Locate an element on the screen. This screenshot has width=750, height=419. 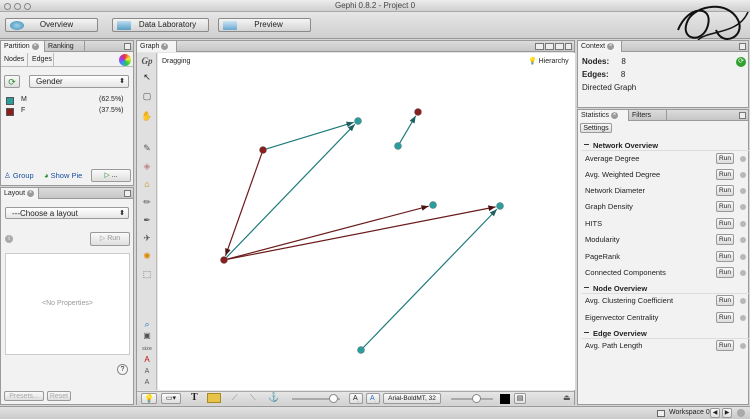
color-wheel-icon is located at coordinates (125, 60).